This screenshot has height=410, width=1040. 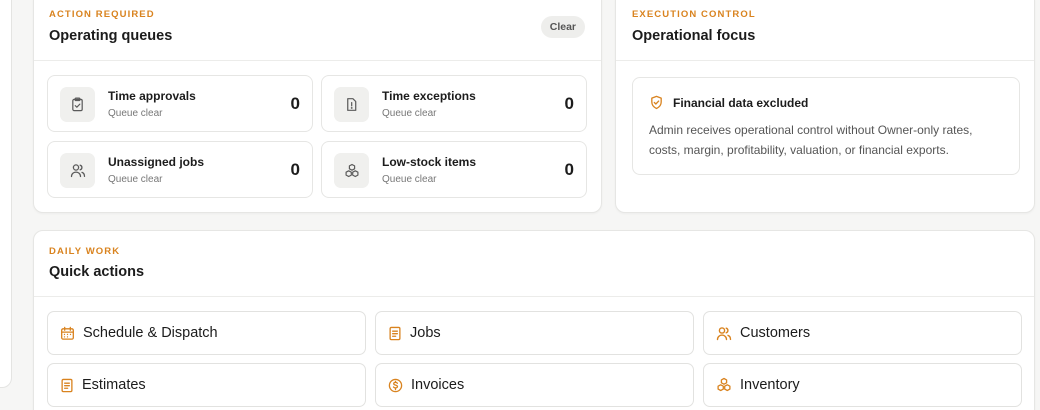 I want to click on dollar-circle-icon, so click(x=395, y=385).